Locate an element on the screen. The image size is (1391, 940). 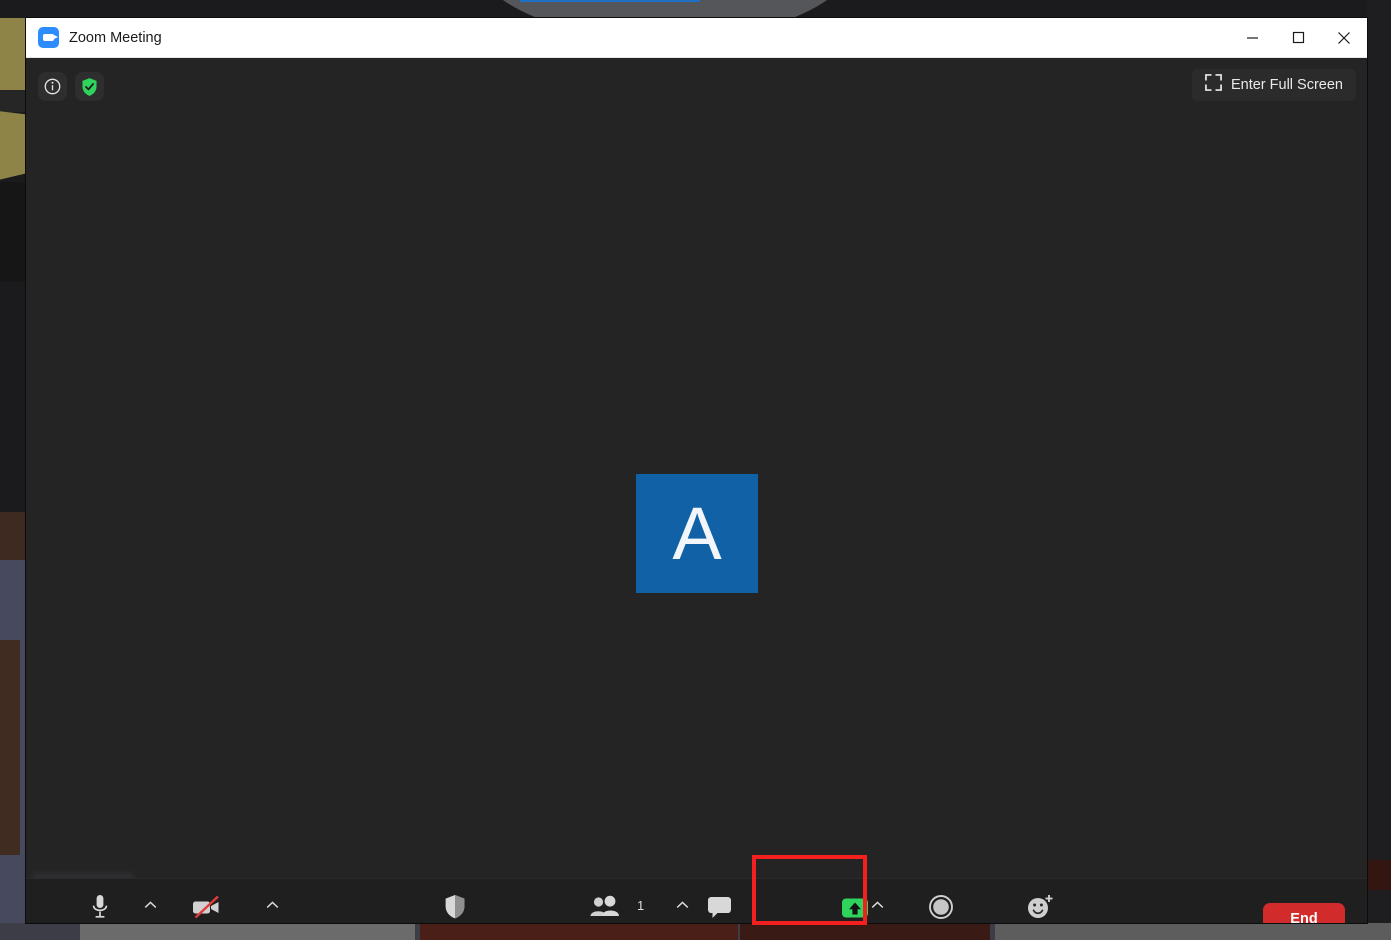
background-shape-black is located at coordinates (14, 232).